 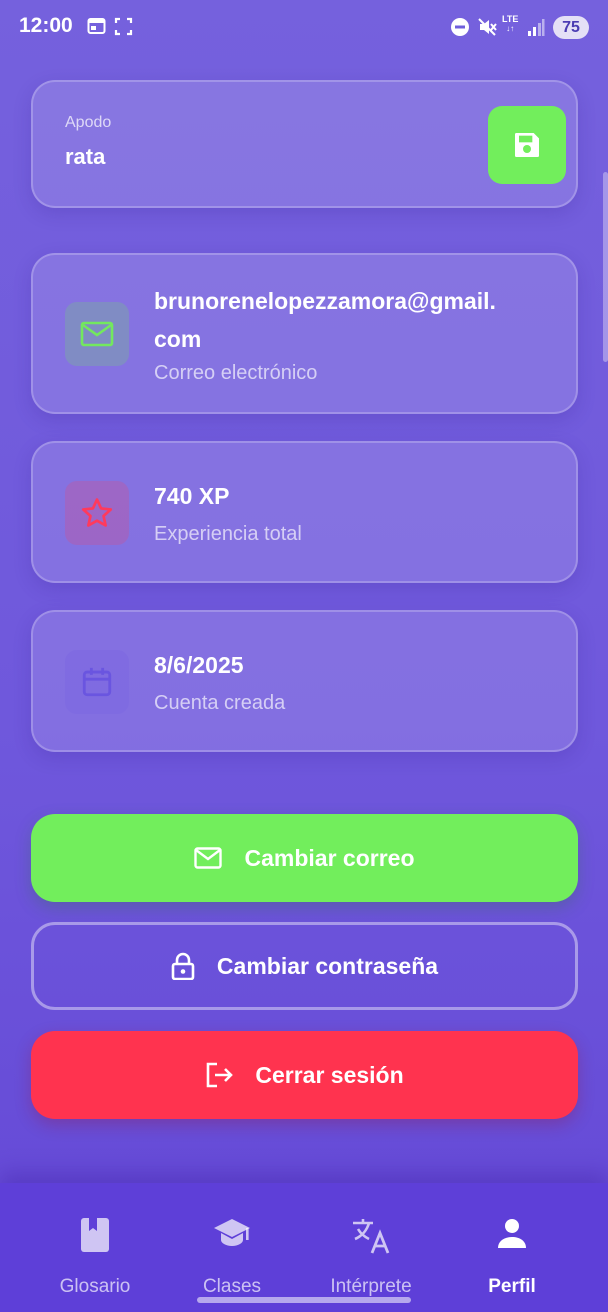 I want to click on save-nickname-button, so click(x=527, y=145).